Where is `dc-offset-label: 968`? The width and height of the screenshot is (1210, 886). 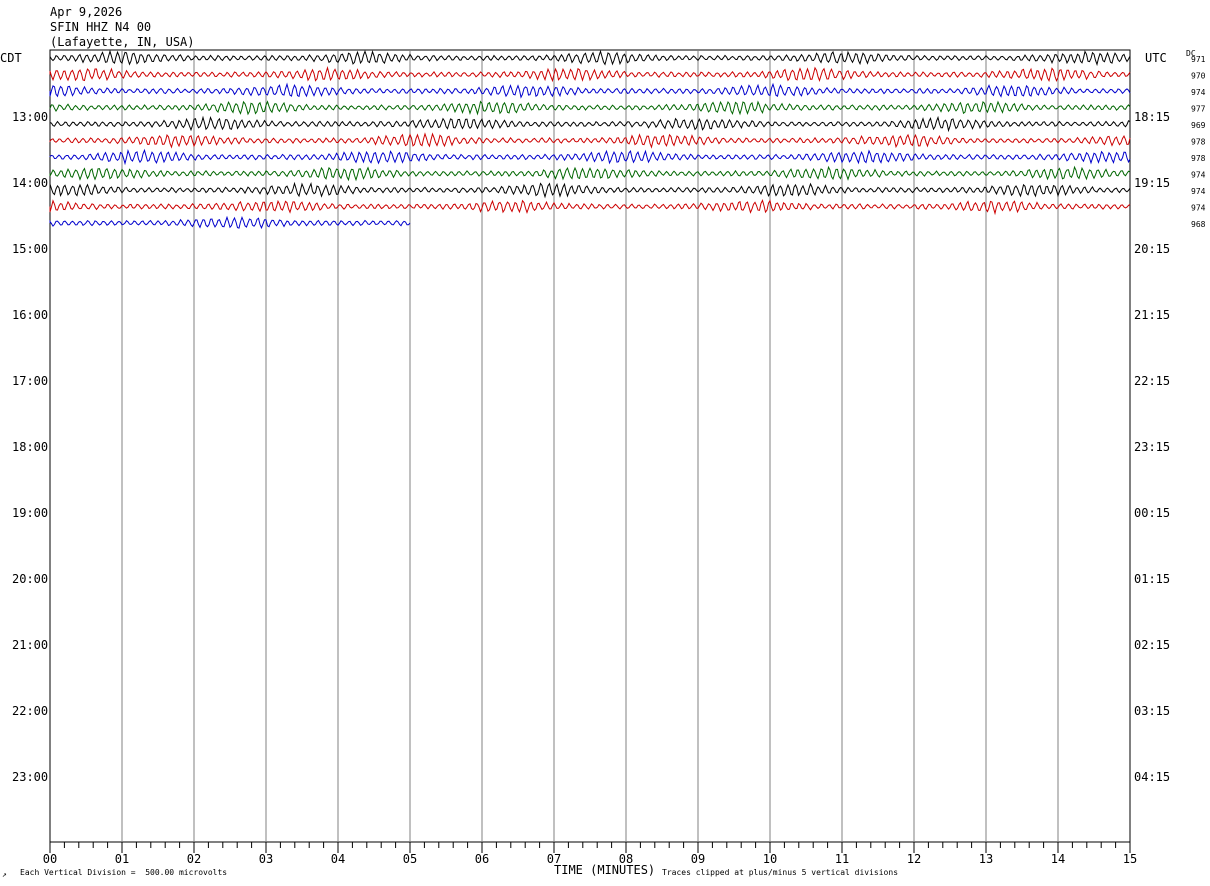 dc-offset-label: 968 is located at coordinates (1198, 224).